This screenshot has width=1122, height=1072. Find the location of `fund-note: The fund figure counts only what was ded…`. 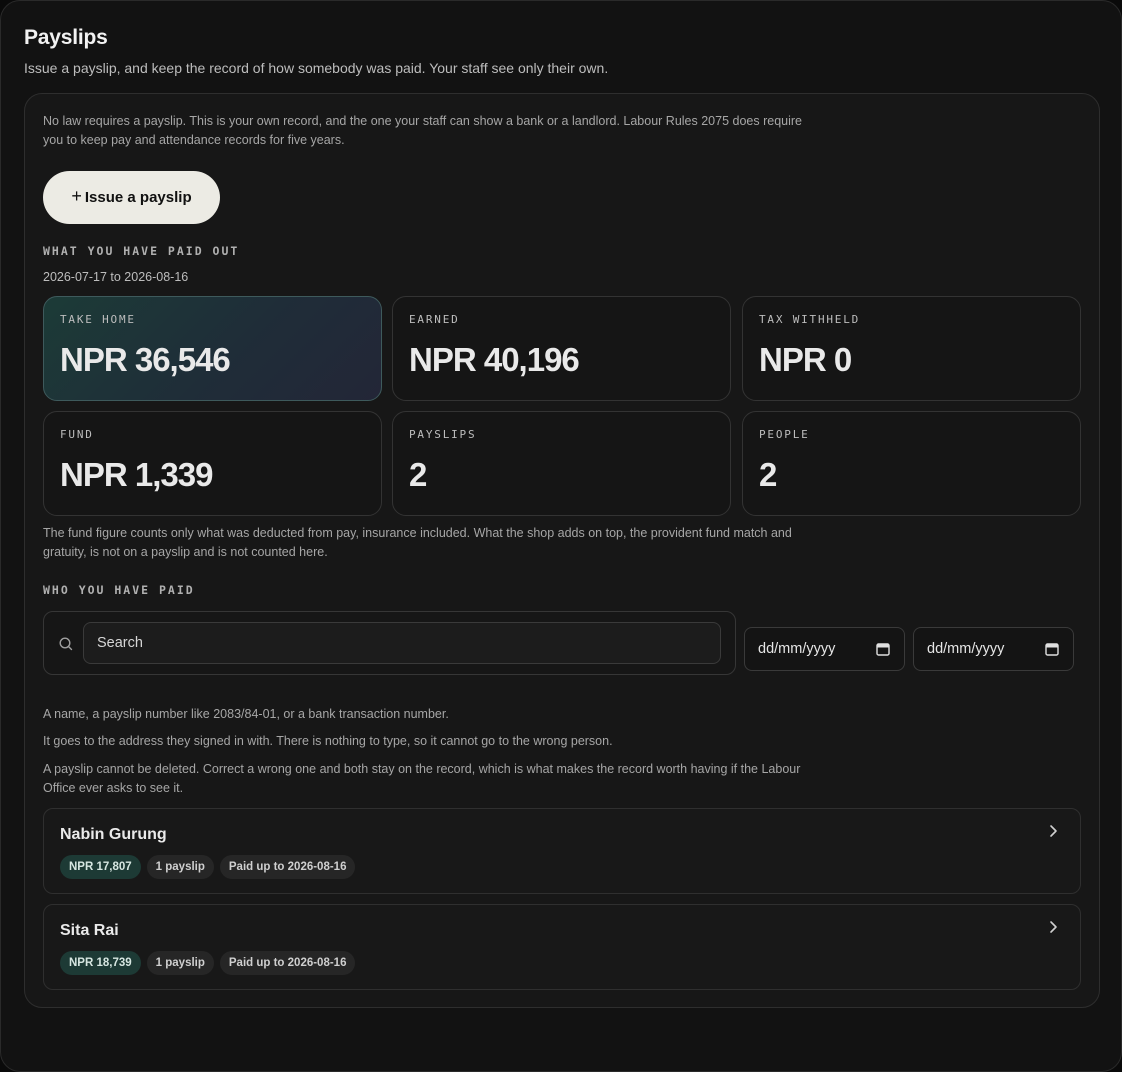

fund-note: The fund figure counts only what was ded… is located at coordinates (417, 542).